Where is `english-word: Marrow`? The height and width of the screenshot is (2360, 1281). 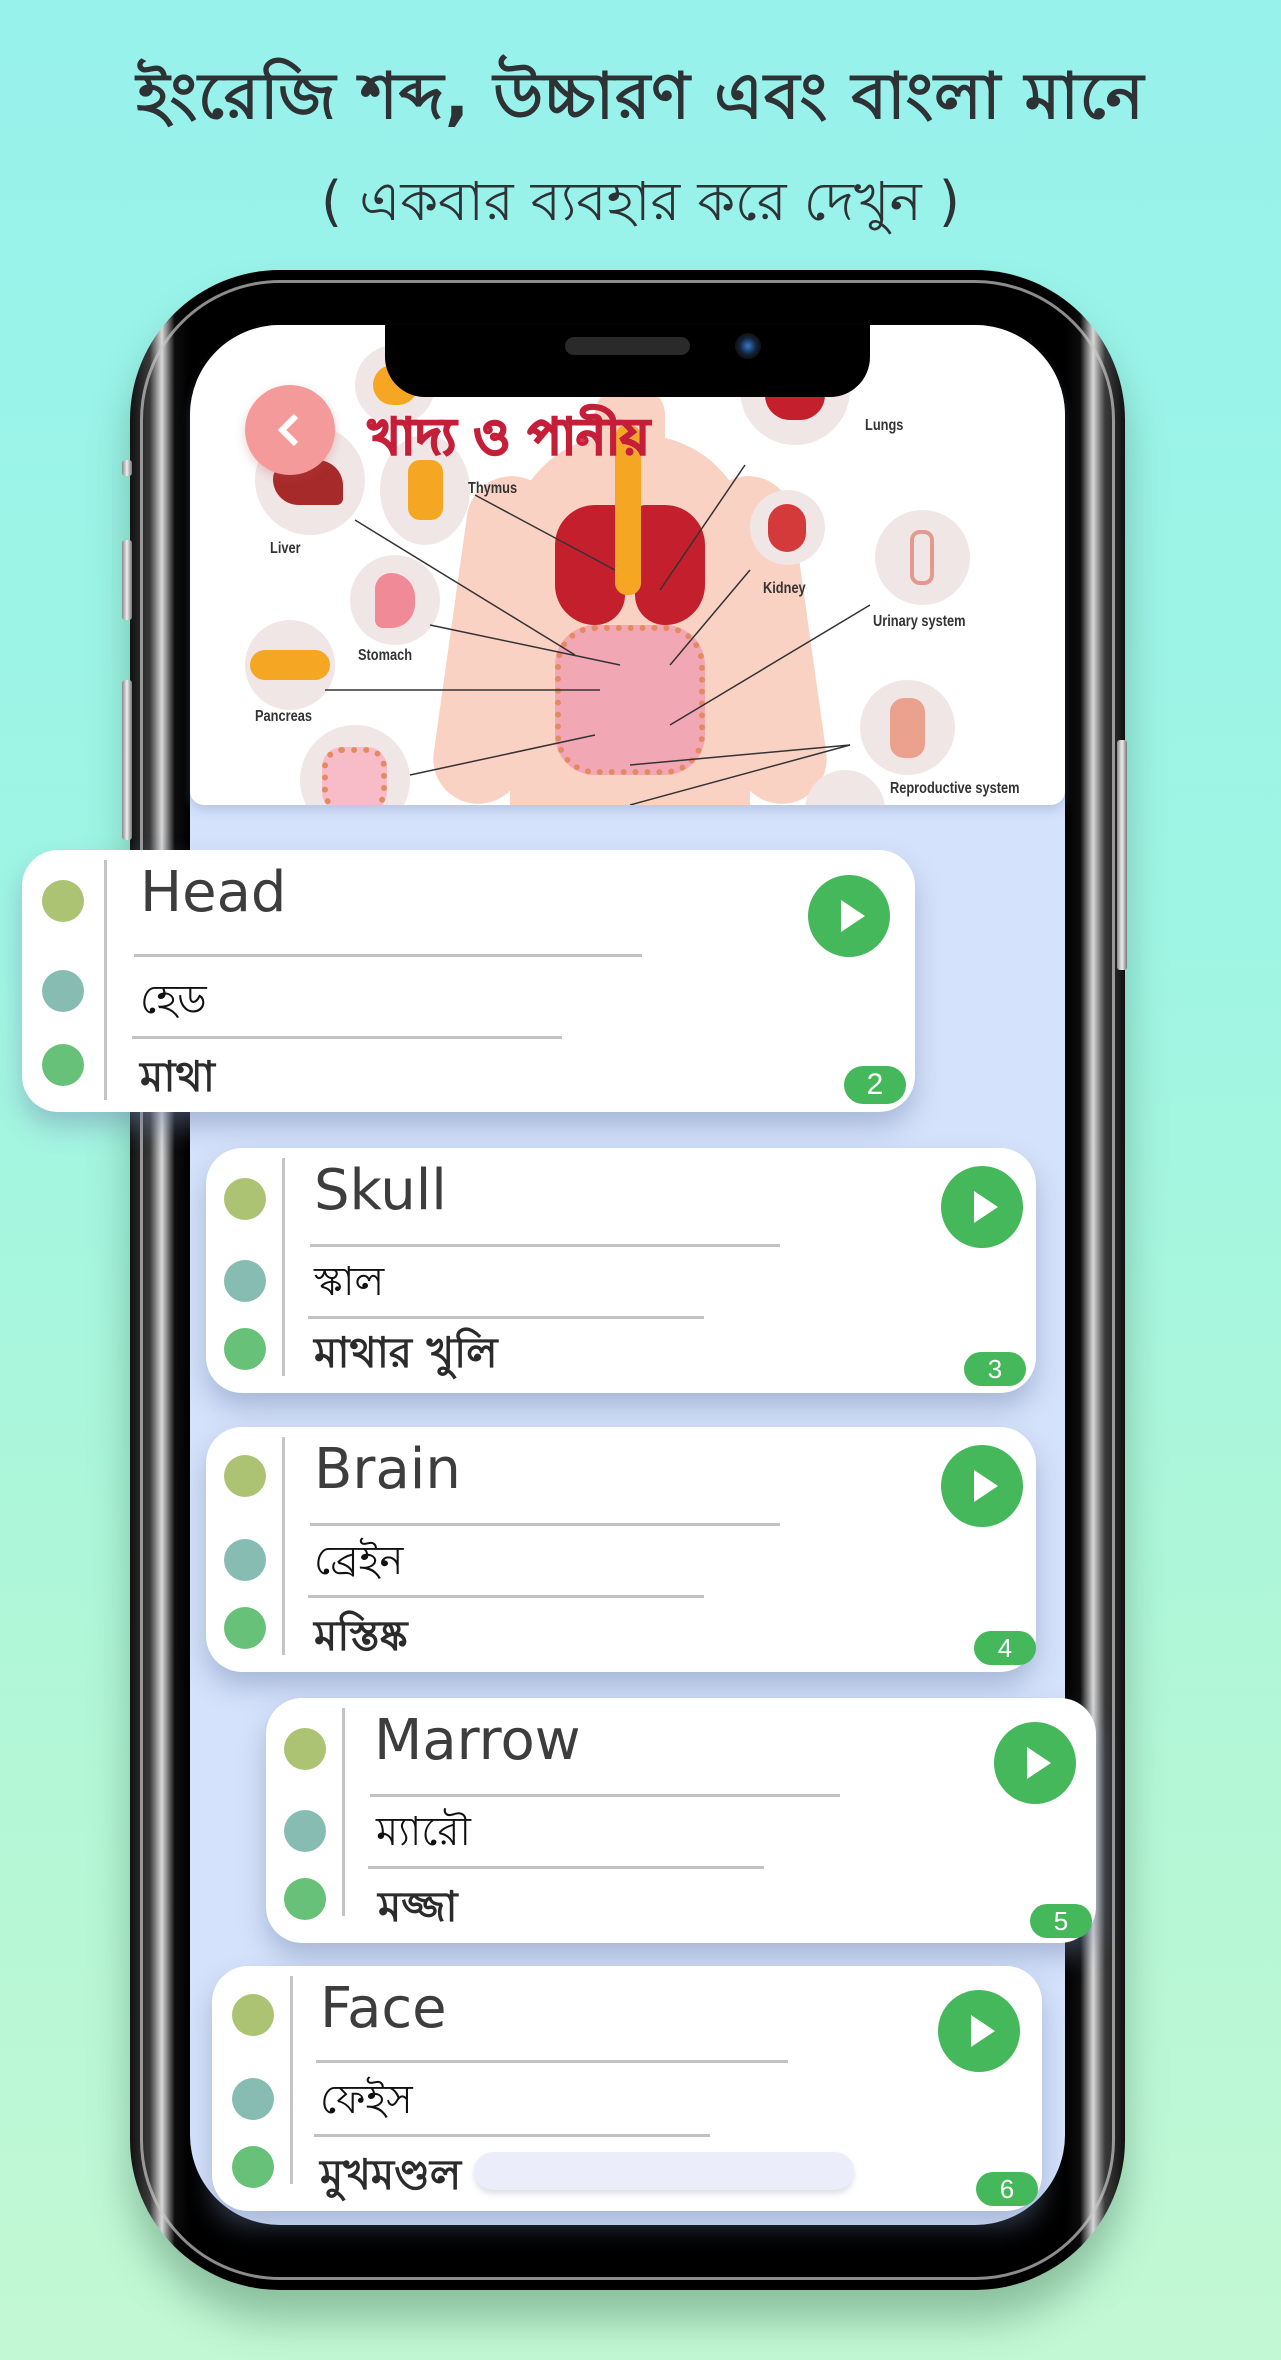 english-word: Marrow is located at coordinates (477, 1740).